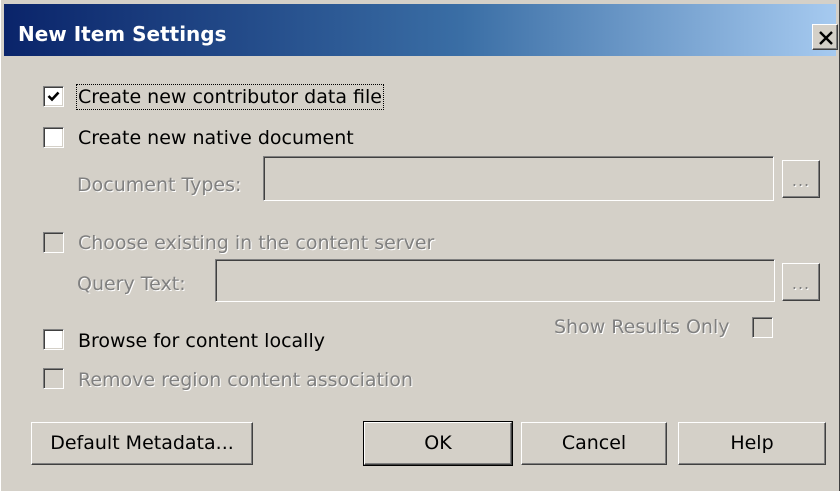  What do you see at coordinates (594, 443) in the screenshot?
I see `cancel-button: Cancel` at bounding box center [594, 443].